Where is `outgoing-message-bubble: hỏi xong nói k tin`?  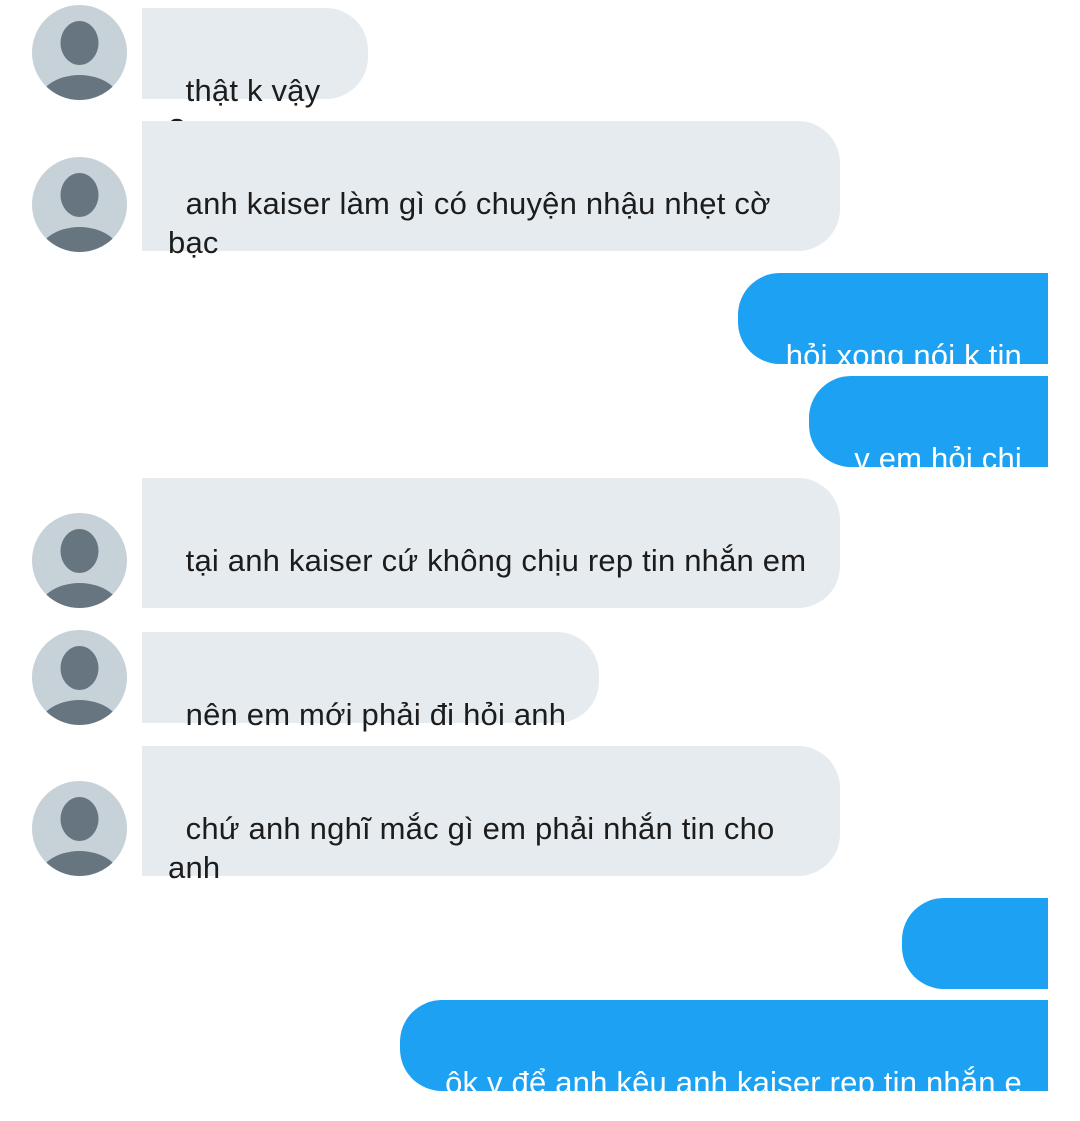
outgoing-message-bubble: hỏi xong nói k tin is located at coordinates (893, 323).